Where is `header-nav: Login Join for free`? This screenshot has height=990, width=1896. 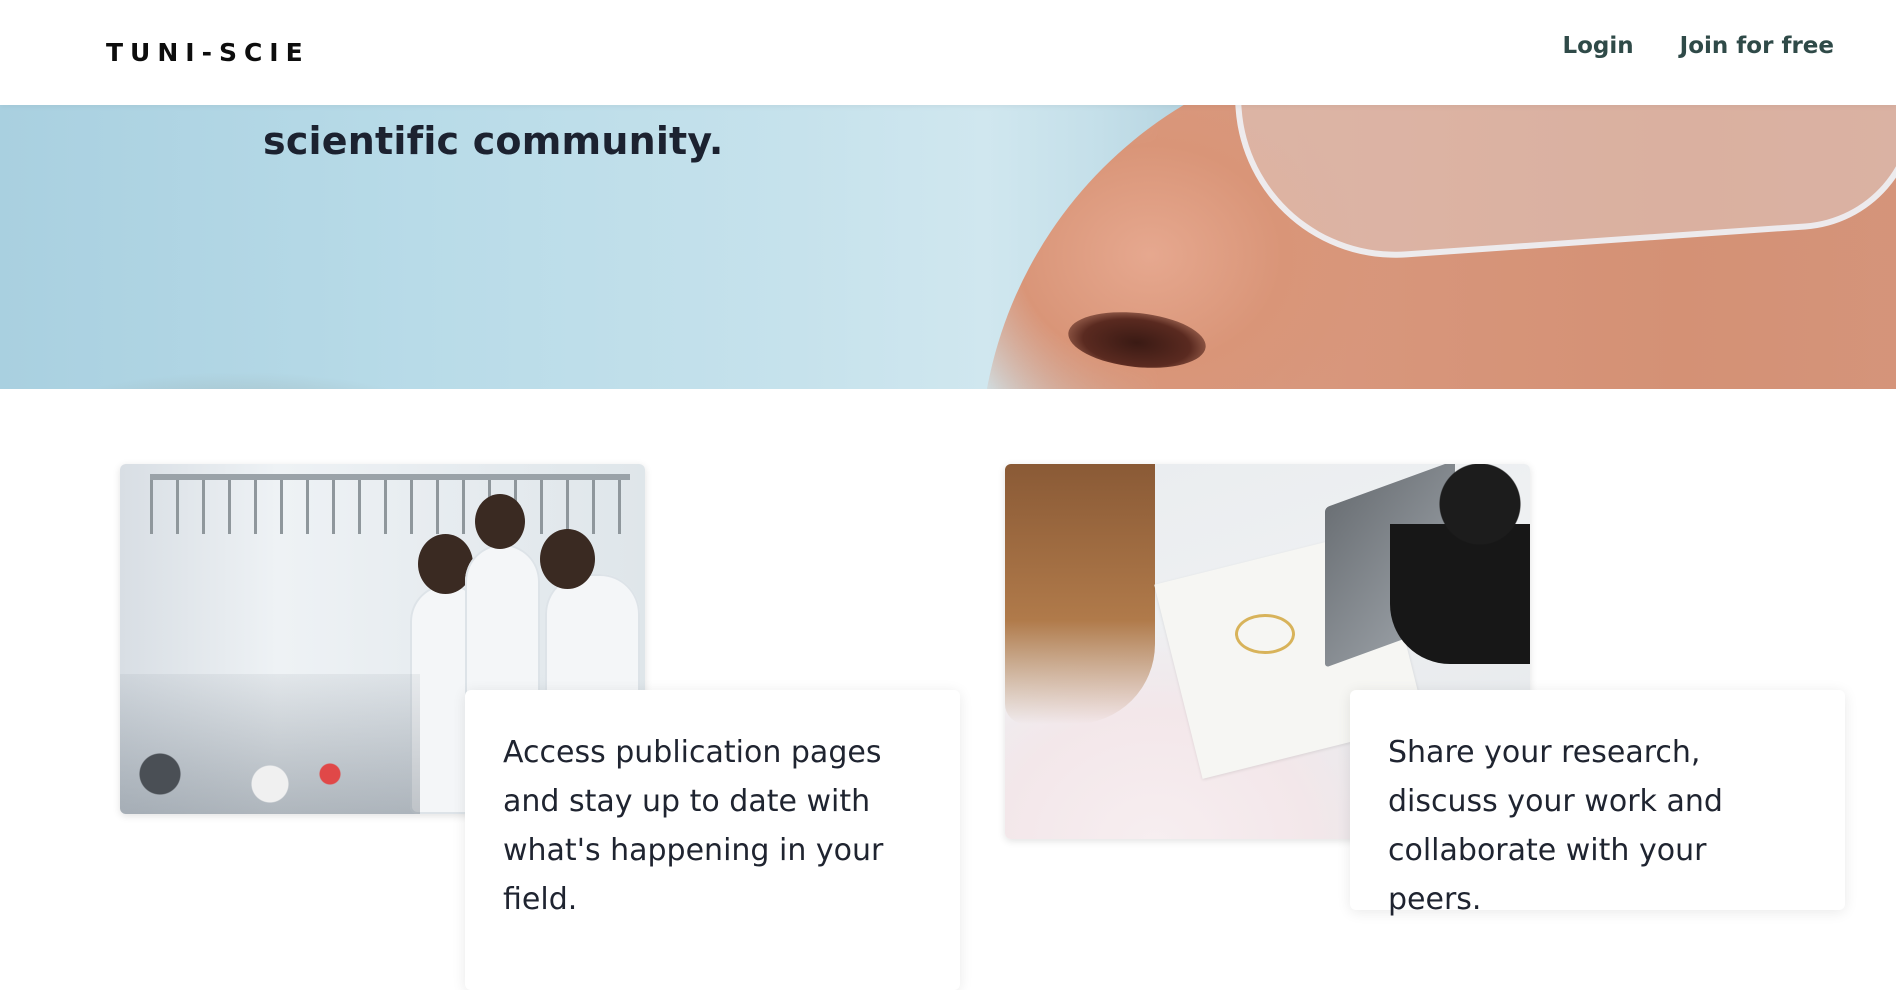
header-nav: Login Join for free is located at coordinates (1698, 46).